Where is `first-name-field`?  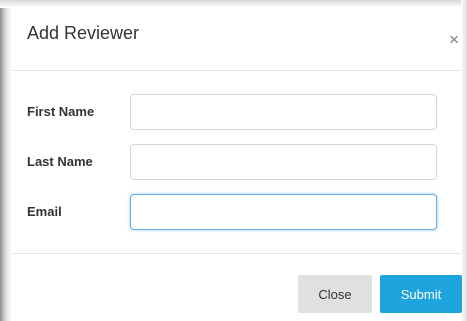 first-name-field is located at coordinates (283, 112).